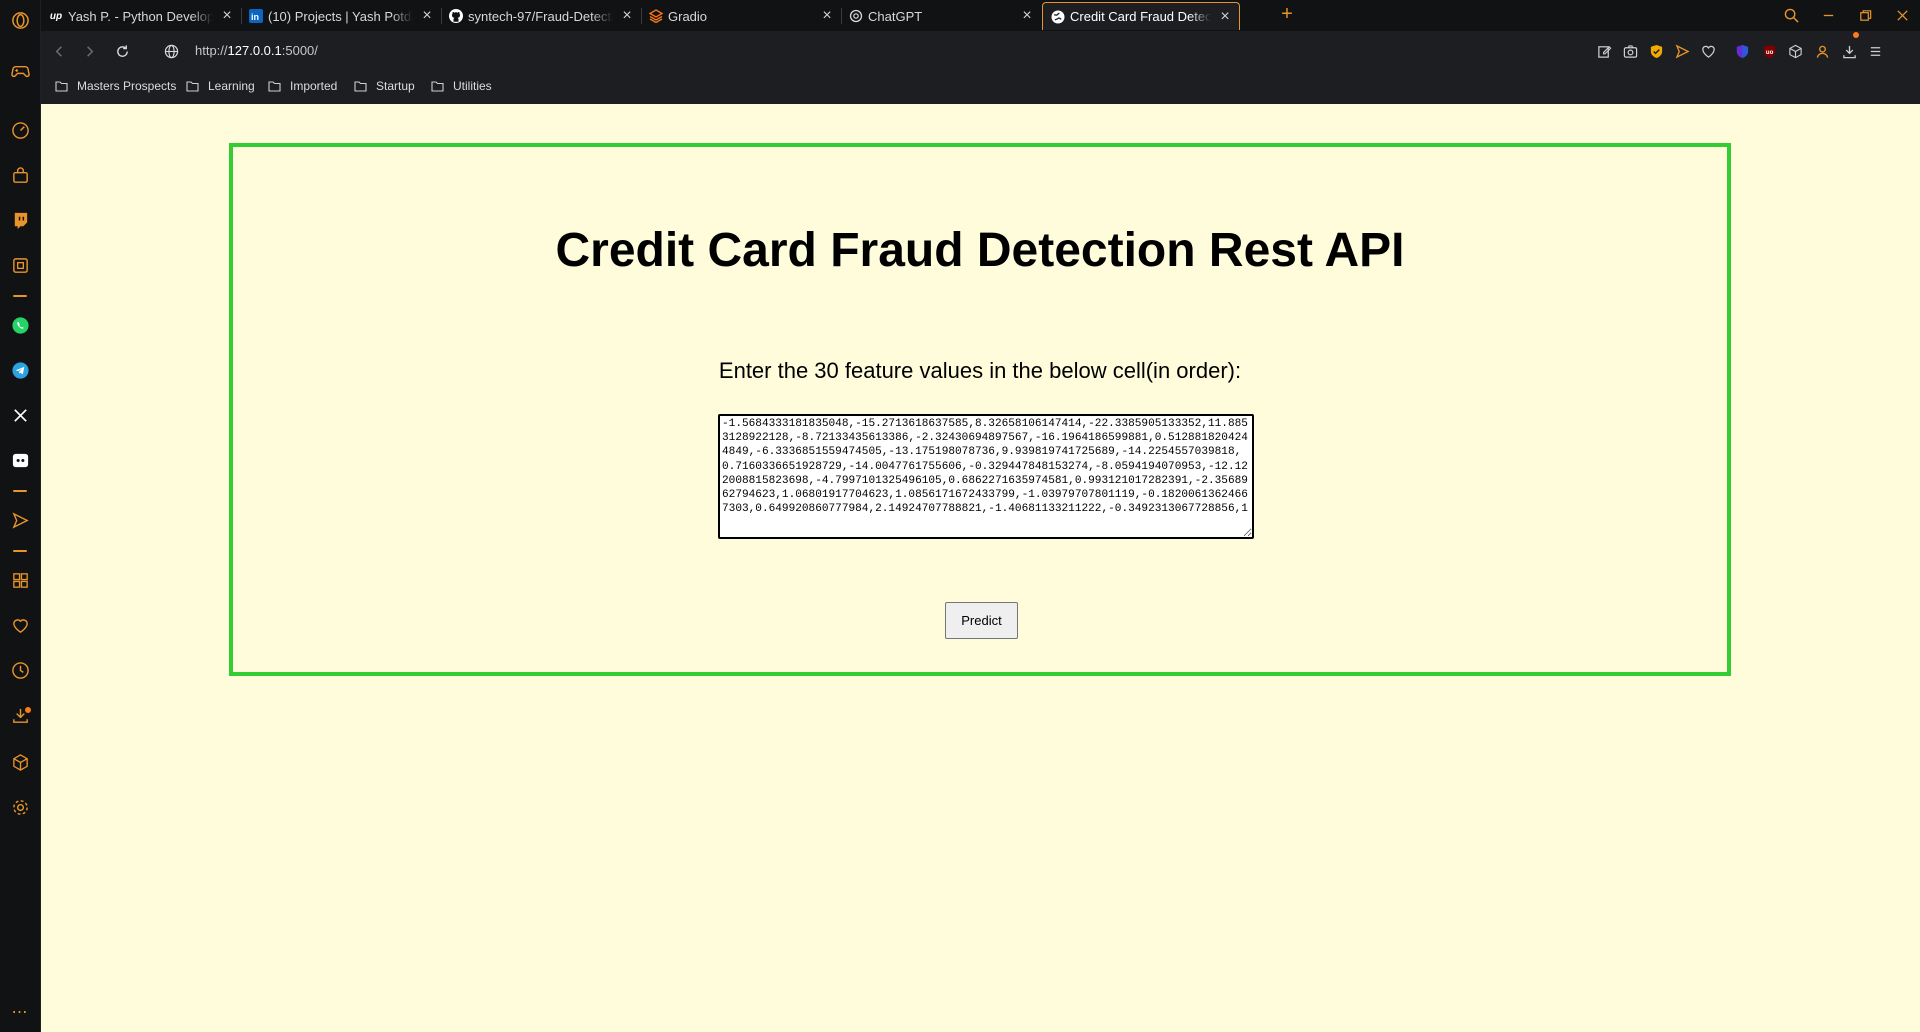 The height and width of the screenshot is (1032, 1920). Describe the element at coordinates (20, 670) in the screenshot. I see `history-clock-icon` at that location.